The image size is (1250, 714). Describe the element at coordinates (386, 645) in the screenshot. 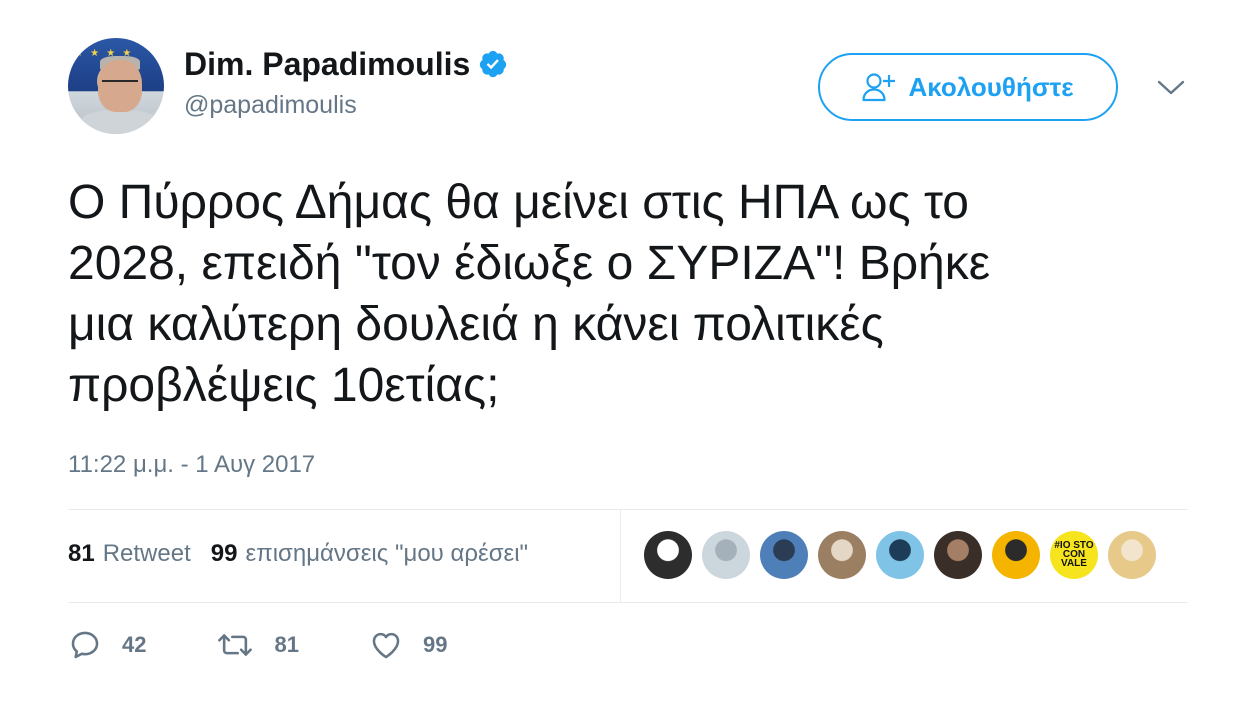

I see `heart-icon` at that location.